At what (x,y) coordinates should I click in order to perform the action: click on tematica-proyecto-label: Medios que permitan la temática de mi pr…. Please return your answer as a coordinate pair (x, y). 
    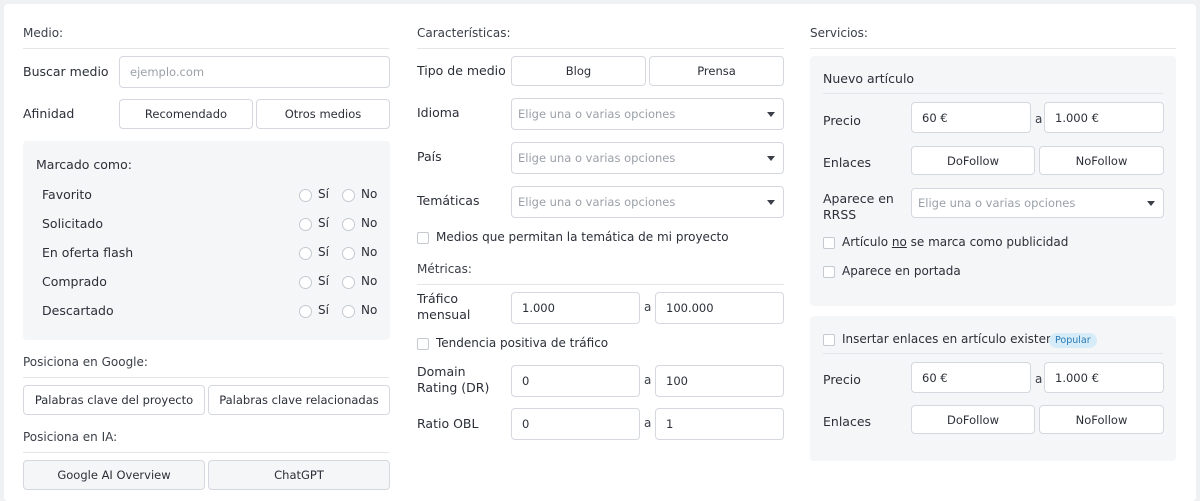
    Looking at the image, I should click on (582, 237).